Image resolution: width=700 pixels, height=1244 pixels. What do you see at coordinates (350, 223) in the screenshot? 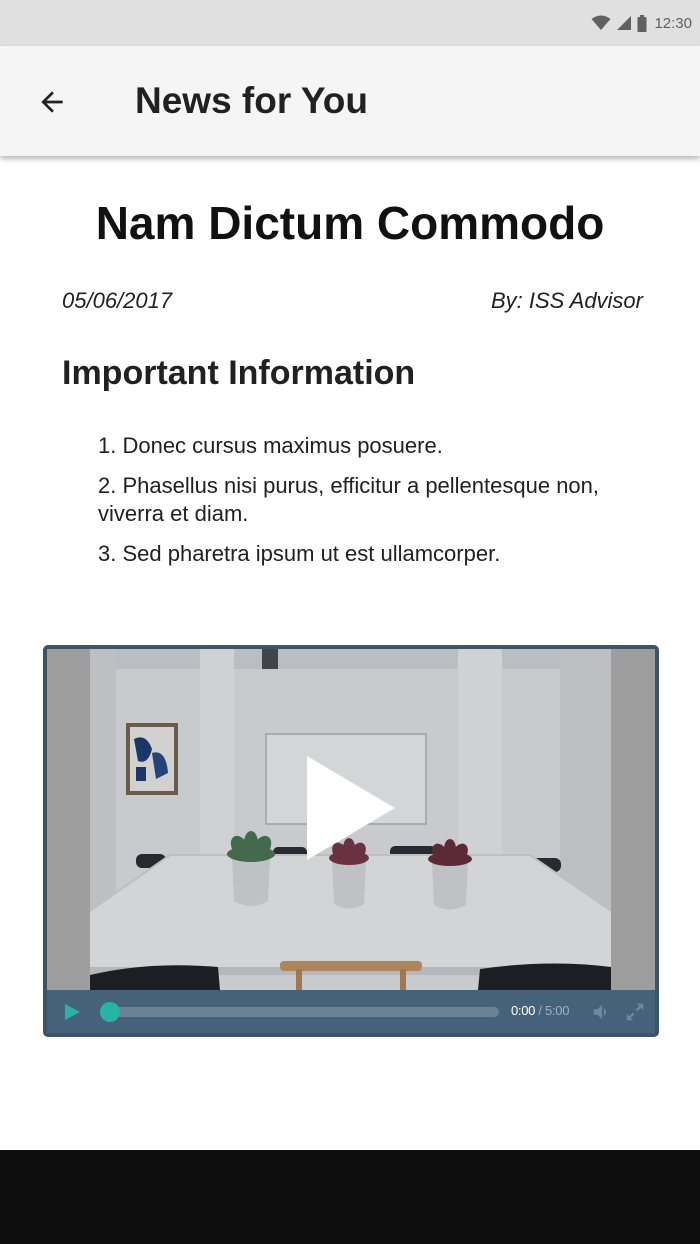
I see `article-title: Nam Dictum Commodo` at bounding box center [350, 223].